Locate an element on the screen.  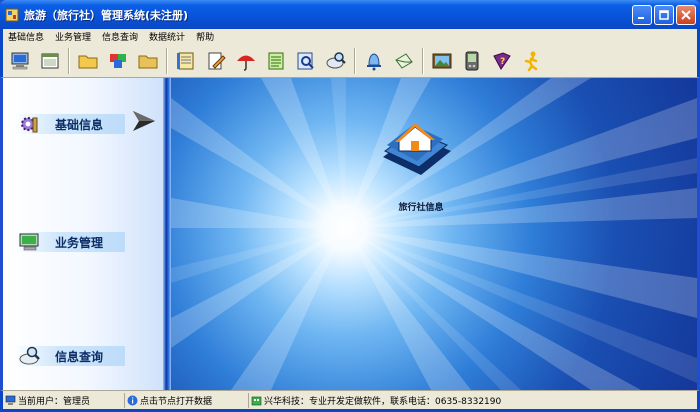
help-book-icon: ? is located at coordinates (502, 60).